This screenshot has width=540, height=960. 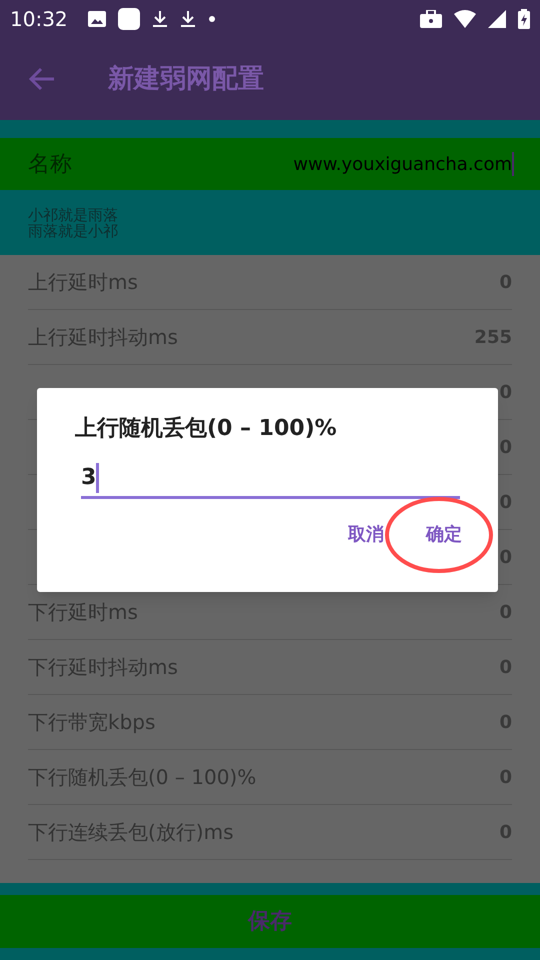 I want to click on image-icon, so click(x=97, y=19).